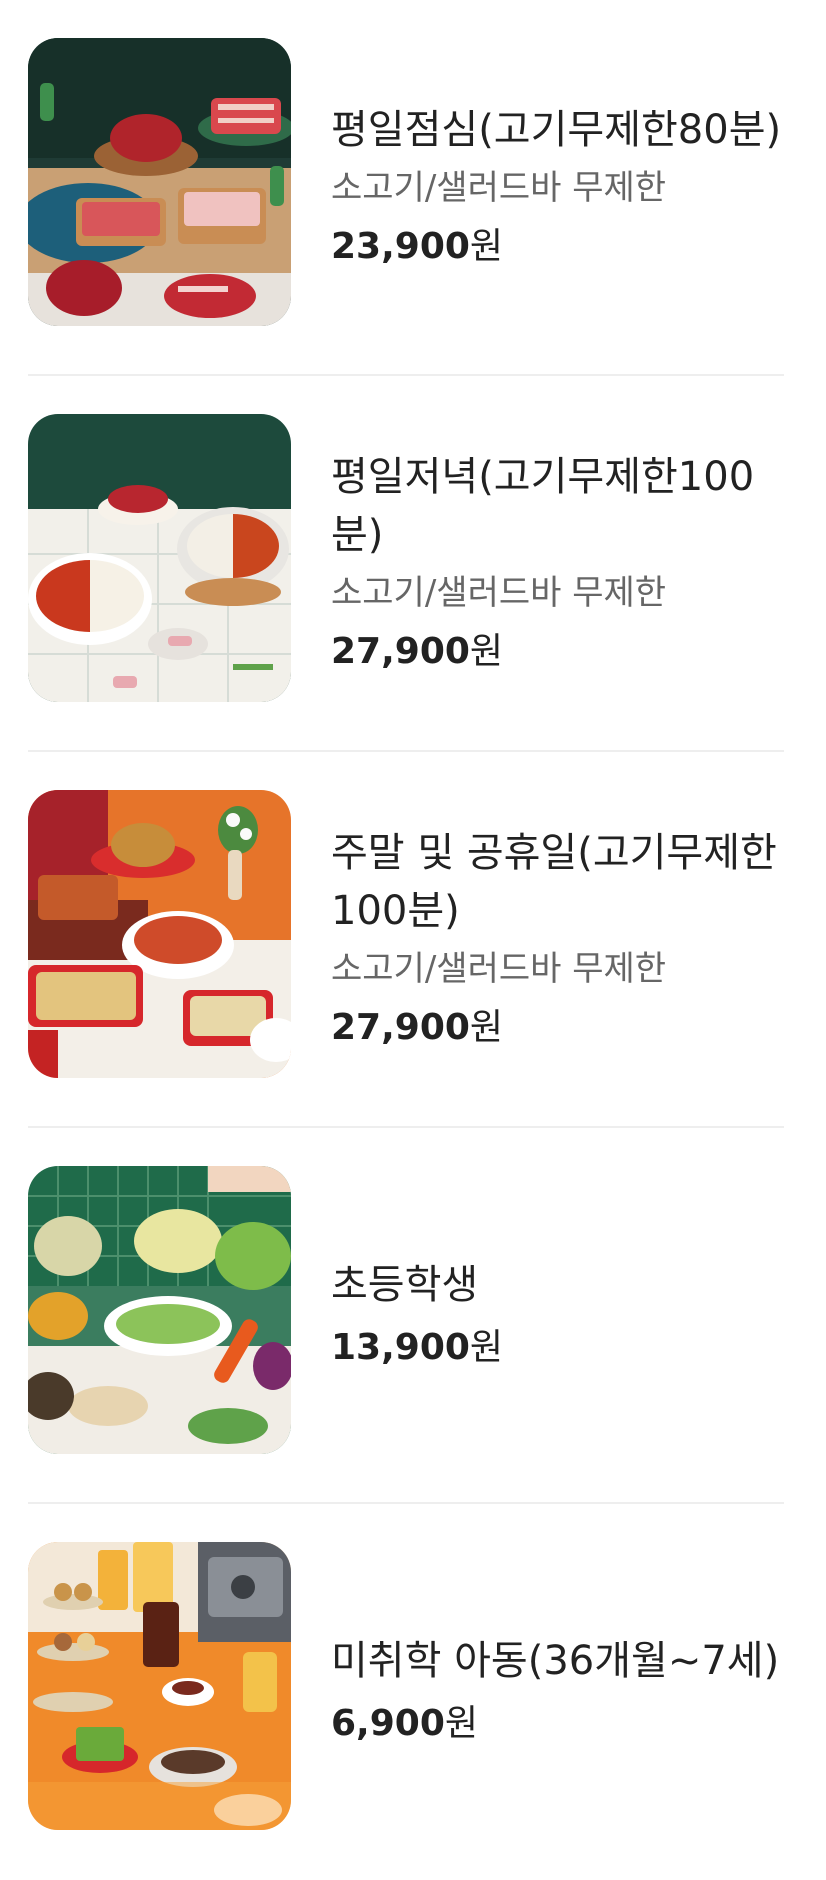 Image resolution: width=826 pixels, height=1880 pixels. Describe the element at coordinates (563, 940) in the screenshot. I see `menu-item-info: 주말 및 공휴일(고기무제한100분) 소고기/샐러드바 무제한 27,900원` at that location.